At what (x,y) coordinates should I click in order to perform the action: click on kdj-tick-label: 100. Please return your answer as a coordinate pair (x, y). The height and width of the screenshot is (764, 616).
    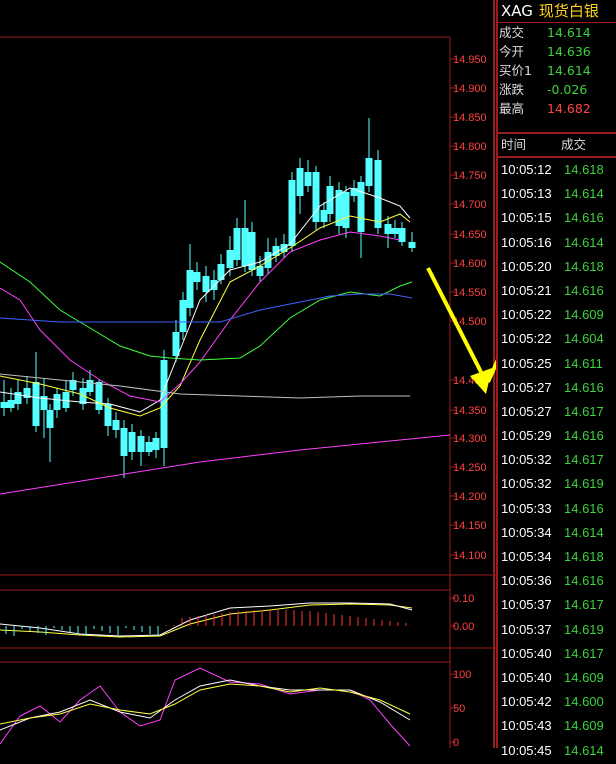
    Looking at the image, I should click on (462, 675).